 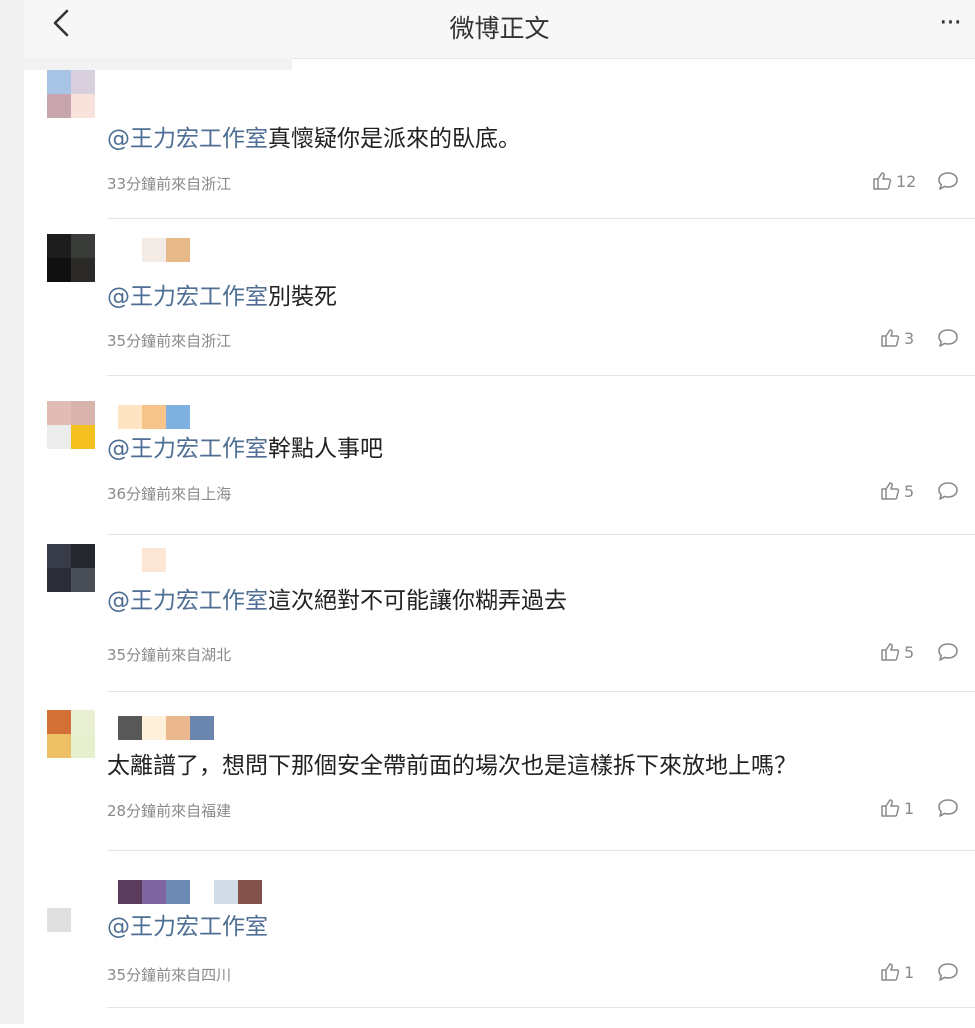 I want to click on comment-body: 太離譜了，想問下那個安全帶前面的場次也是這樣拆下來放地上嗎？, so click(x=452, y=766).